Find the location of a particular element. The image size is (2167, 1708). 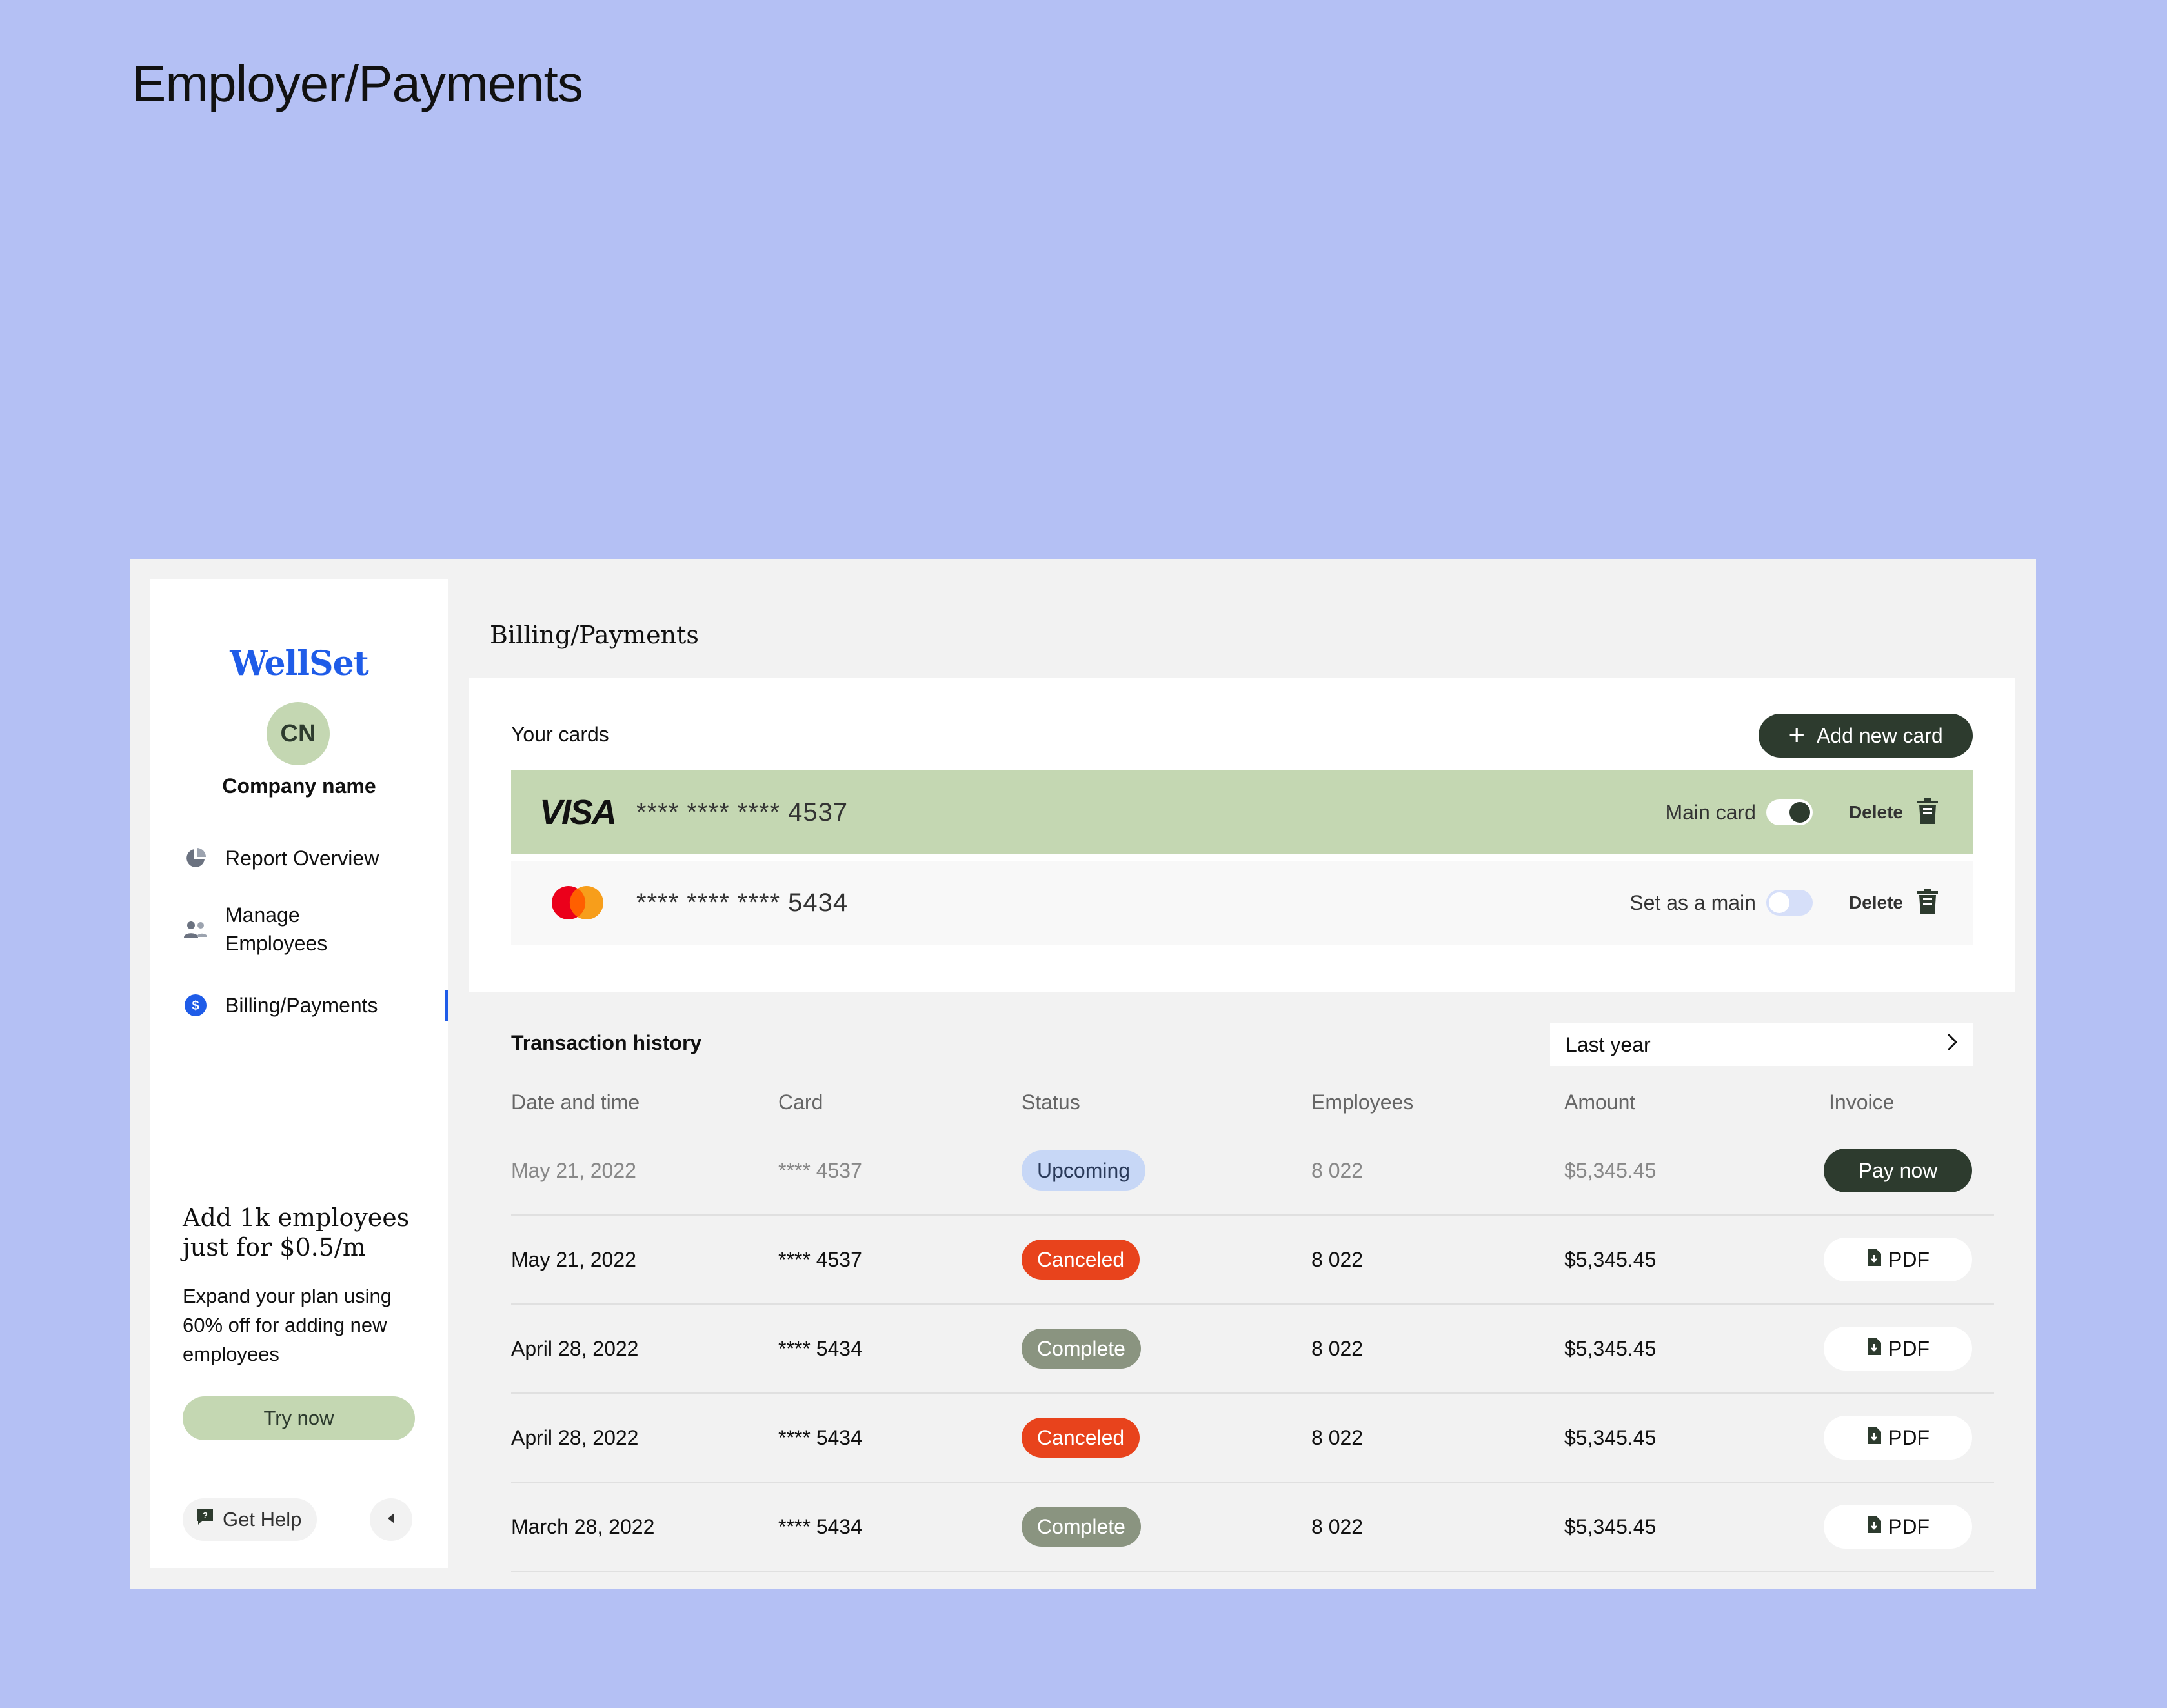

wellset-logo: WellSet is located at coordinates (299, 663).